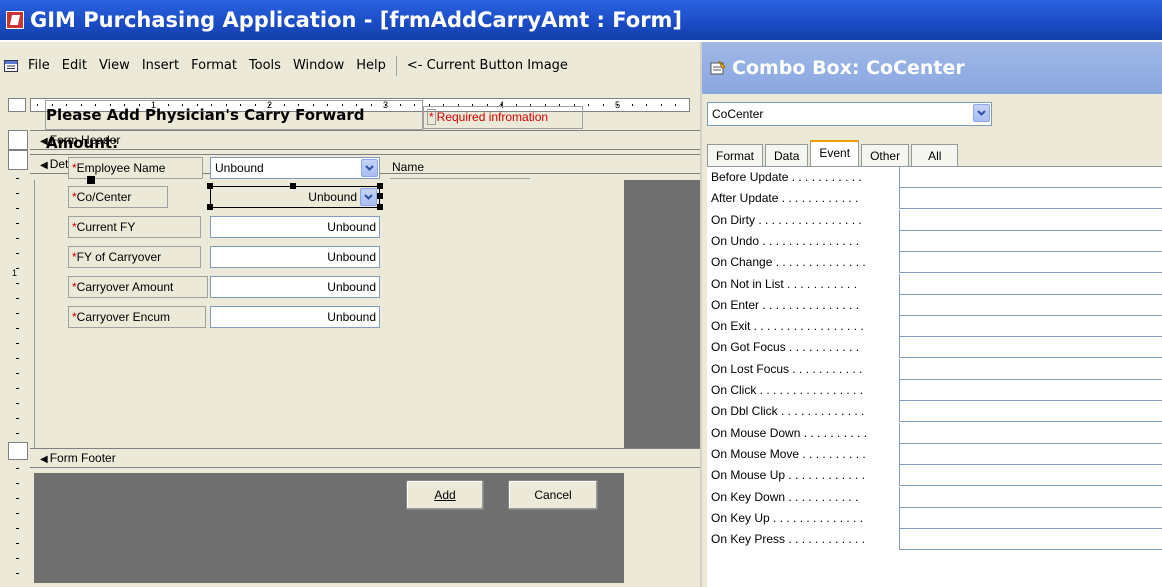  Describe the element at coordinates (123, 317) in the screenshot. I see `field-label-text: Carryover Encum` at that location.